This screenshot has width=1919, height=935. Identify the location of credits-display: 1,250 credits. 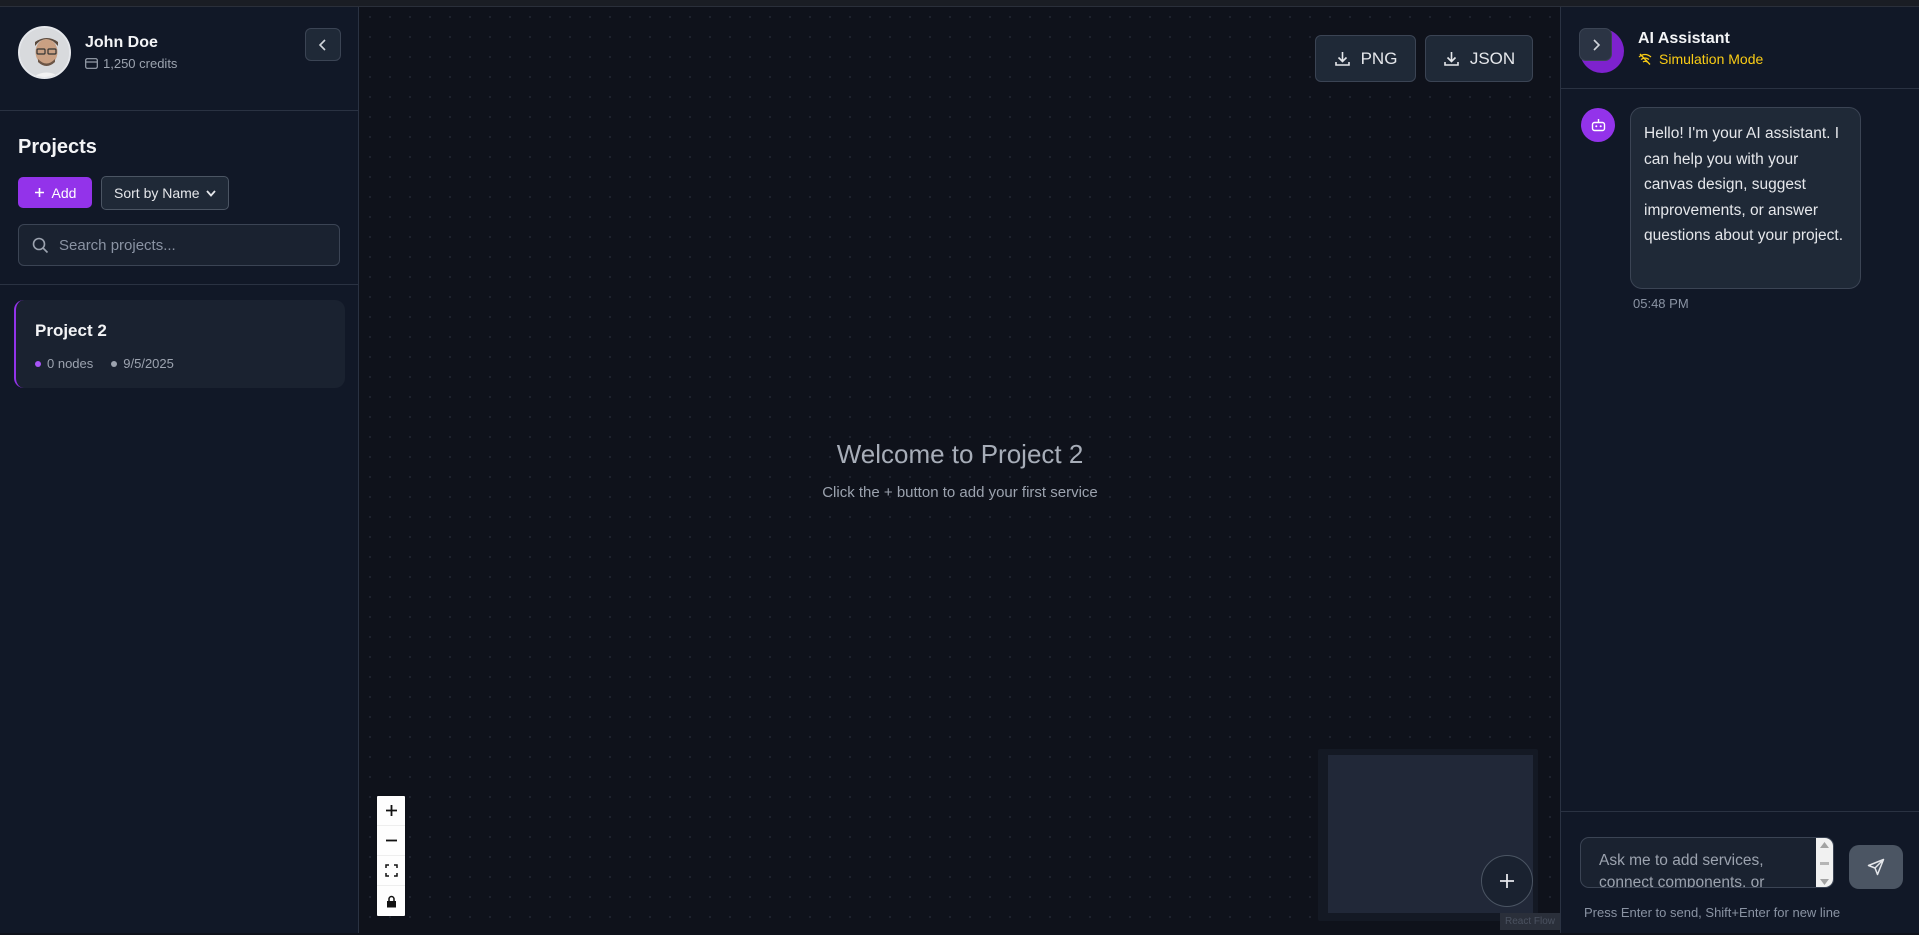
(131, 63).